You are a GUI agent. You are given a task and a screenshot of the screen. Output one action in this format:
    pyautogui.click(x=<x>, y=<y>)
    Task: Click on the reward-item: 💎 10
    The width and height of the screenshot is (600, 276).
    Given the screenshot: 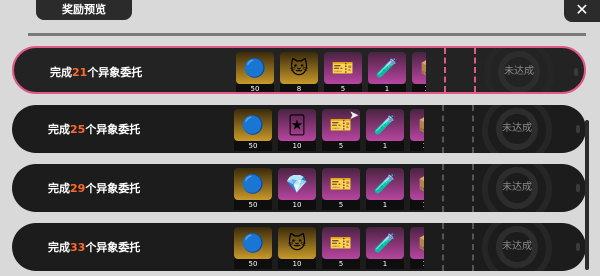 What is the action you would take?
    pyautogui.click(x=297, y=189)
    